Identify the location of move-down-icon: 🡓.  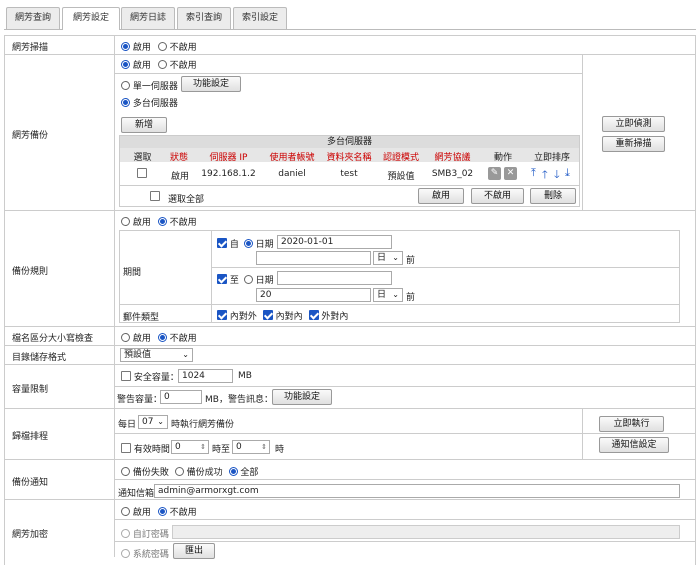
(557, 175).